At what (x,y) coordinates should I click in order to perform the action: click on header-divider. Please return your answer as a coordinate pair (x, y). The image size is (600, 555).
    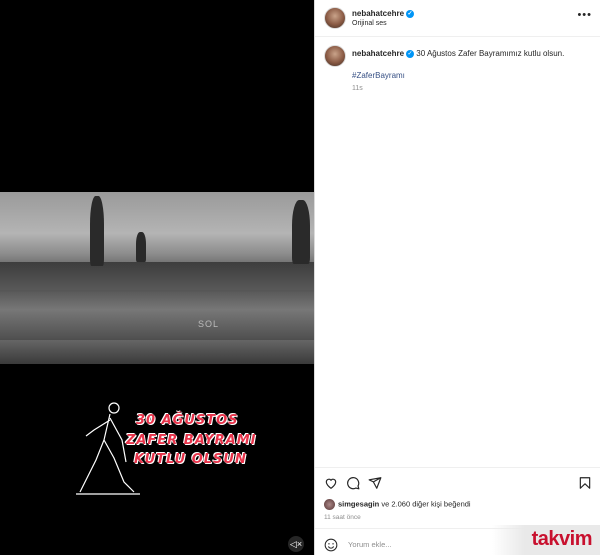
    Looking at the image, I should click on (457, 36).